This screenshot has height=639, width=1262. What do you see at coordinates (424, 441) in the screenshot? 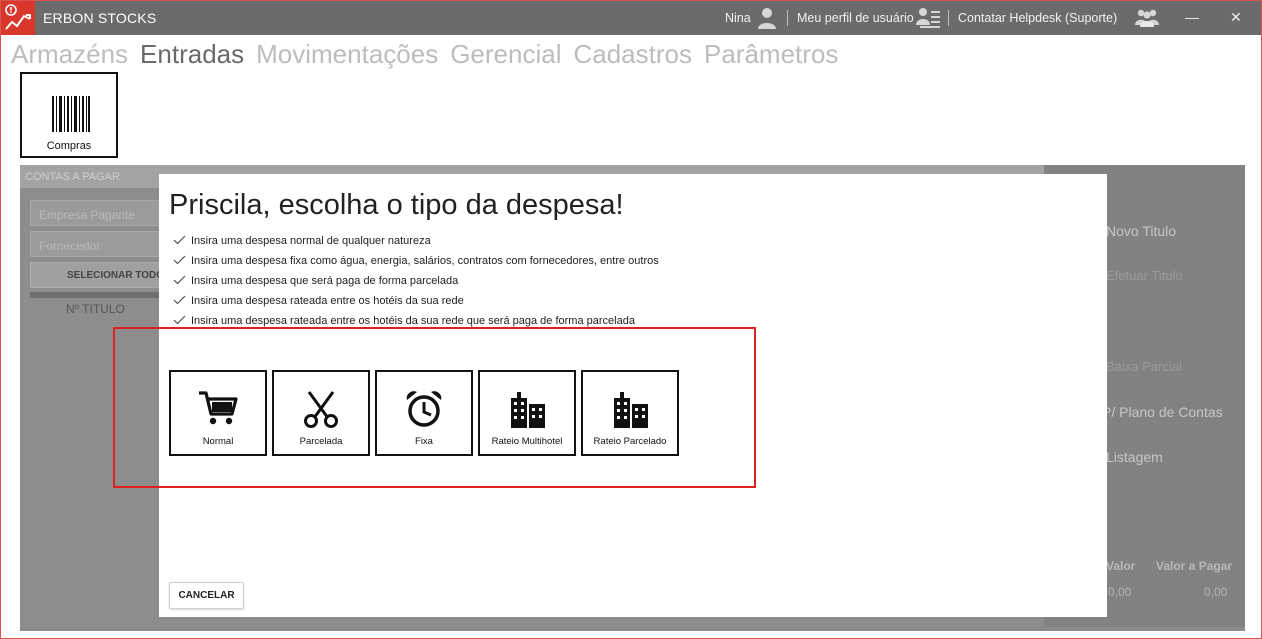
I see `option-label: Fixa` at bounding box center [424, 441].